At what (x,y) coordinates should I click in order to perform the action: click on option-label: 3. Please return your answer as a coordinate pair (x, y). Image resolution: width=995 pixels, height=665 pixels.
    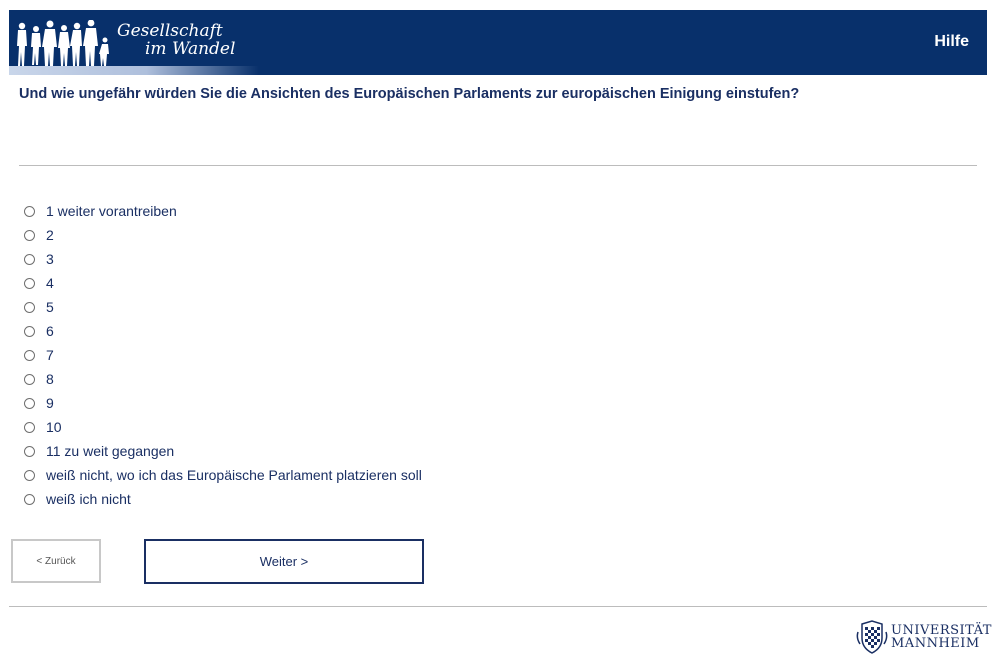
    Looking at the image, I should click on (50, 259).